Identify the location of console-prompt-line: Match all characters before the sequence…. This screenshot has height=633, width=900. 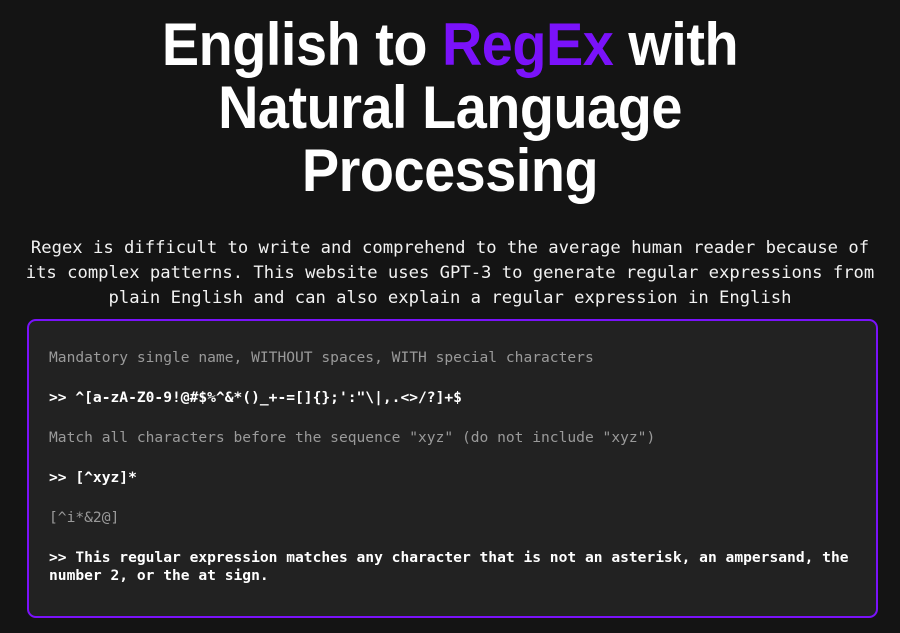
(352, 437).